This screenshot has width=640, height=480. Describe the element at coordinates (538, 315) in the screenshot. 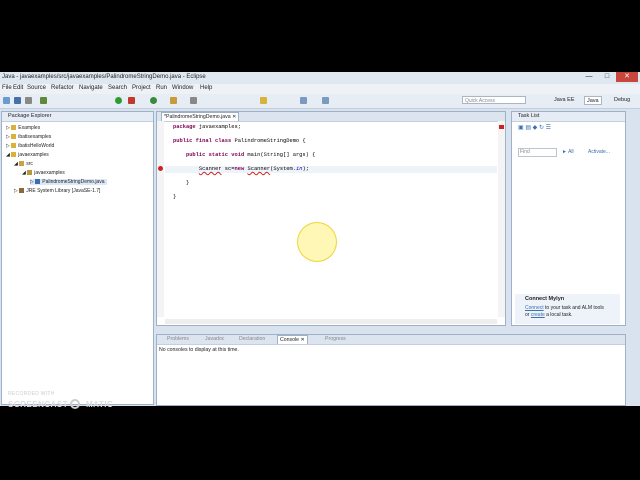

I see `create-link: create` at that location.